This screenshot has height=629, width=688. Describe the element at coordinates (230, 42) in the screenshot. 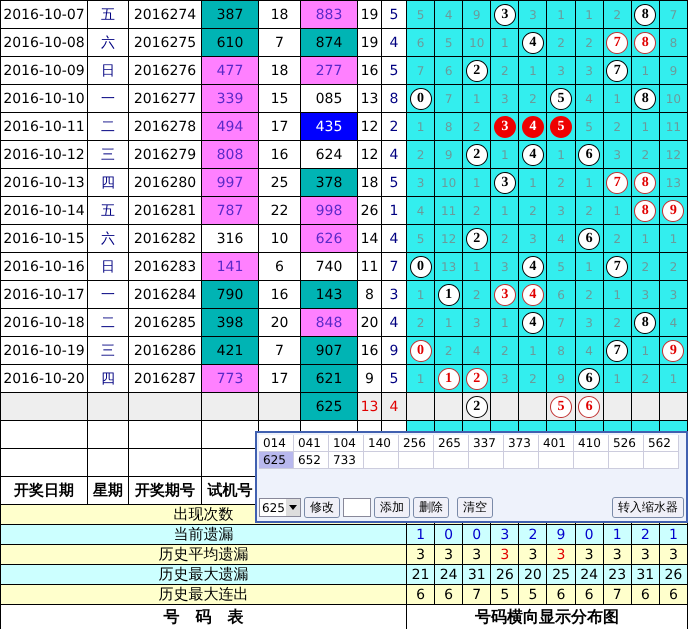

I see `trial-number-cell: 610` at that location.